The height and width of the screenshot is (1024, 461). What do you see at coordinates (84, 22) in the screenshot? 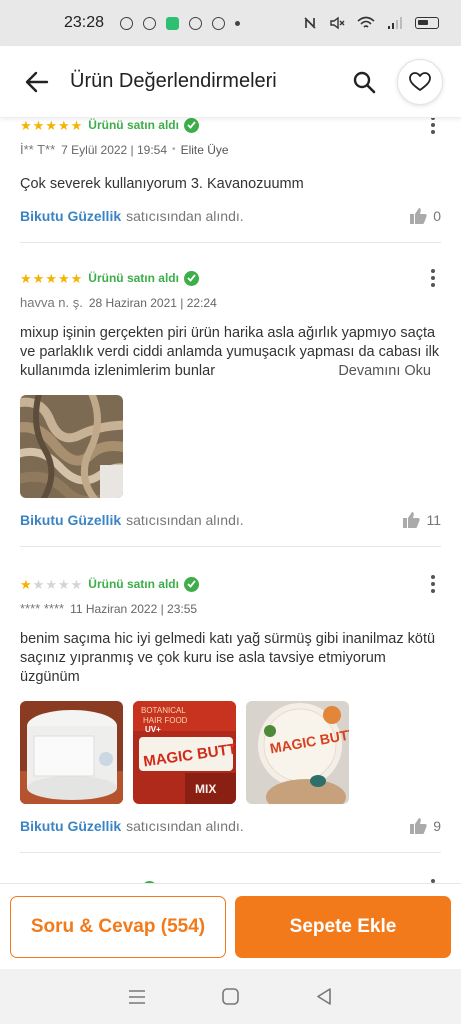
I see `status-time: 23:28` at bounding box center [84, 22].